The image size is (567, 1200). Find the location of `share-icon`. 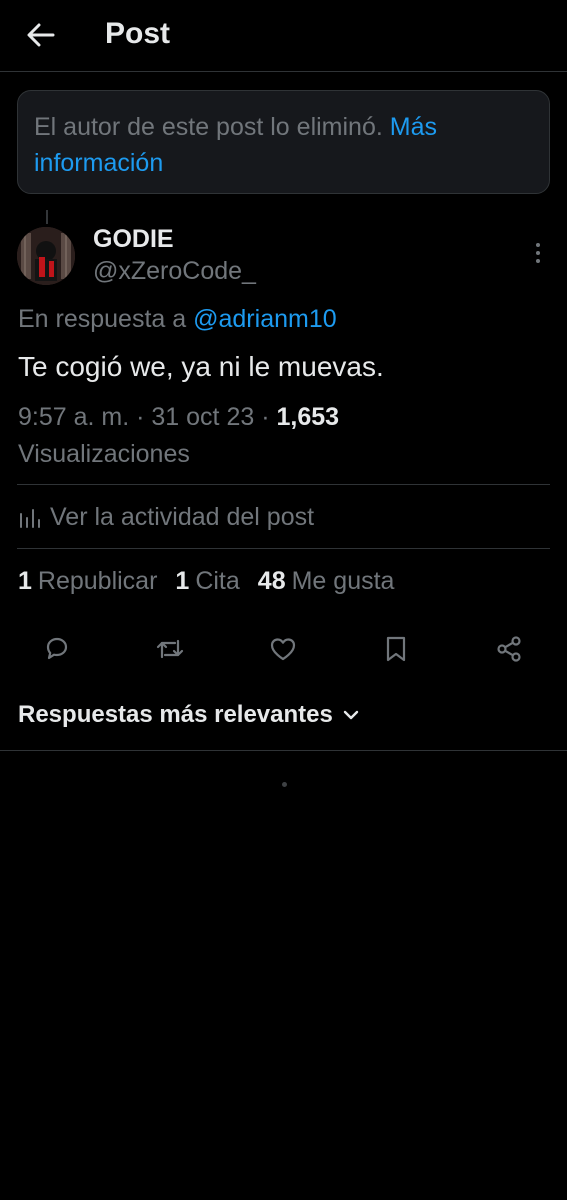

share-icon is located at coordinates (509, 649).